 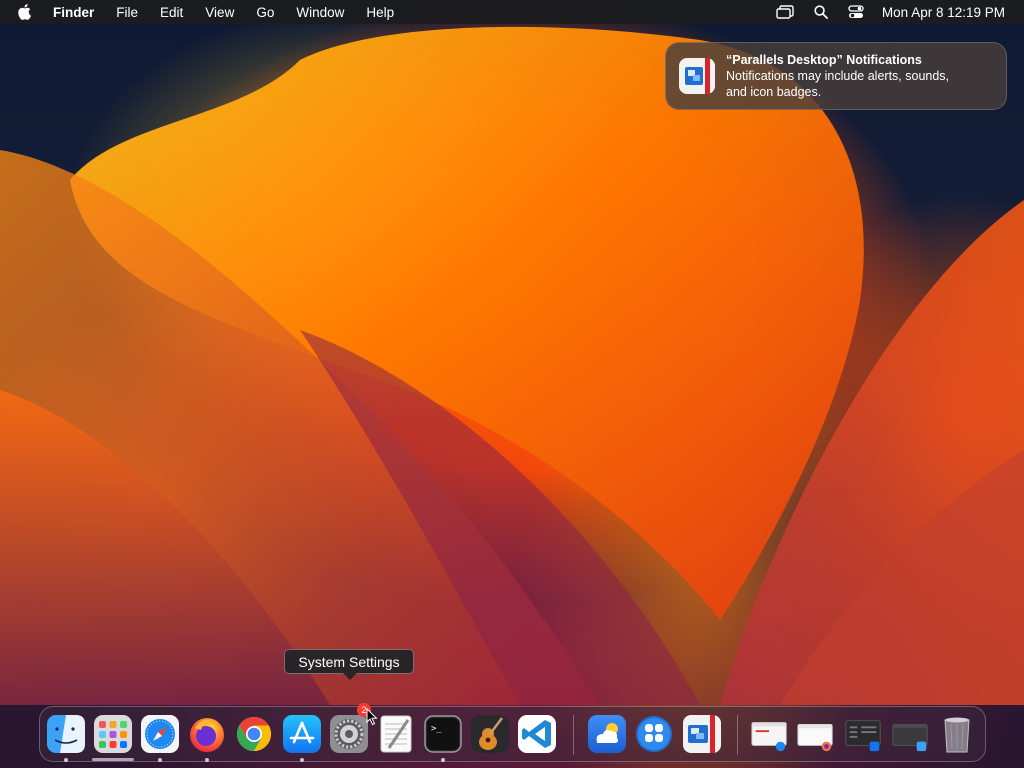 I want to click on spotlight-search-icon, so click(x=821, y=12).